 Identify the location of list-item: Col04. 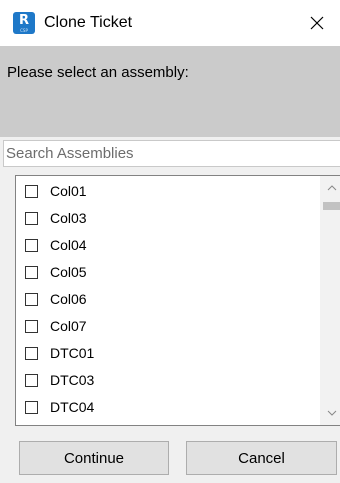
(56, 245).